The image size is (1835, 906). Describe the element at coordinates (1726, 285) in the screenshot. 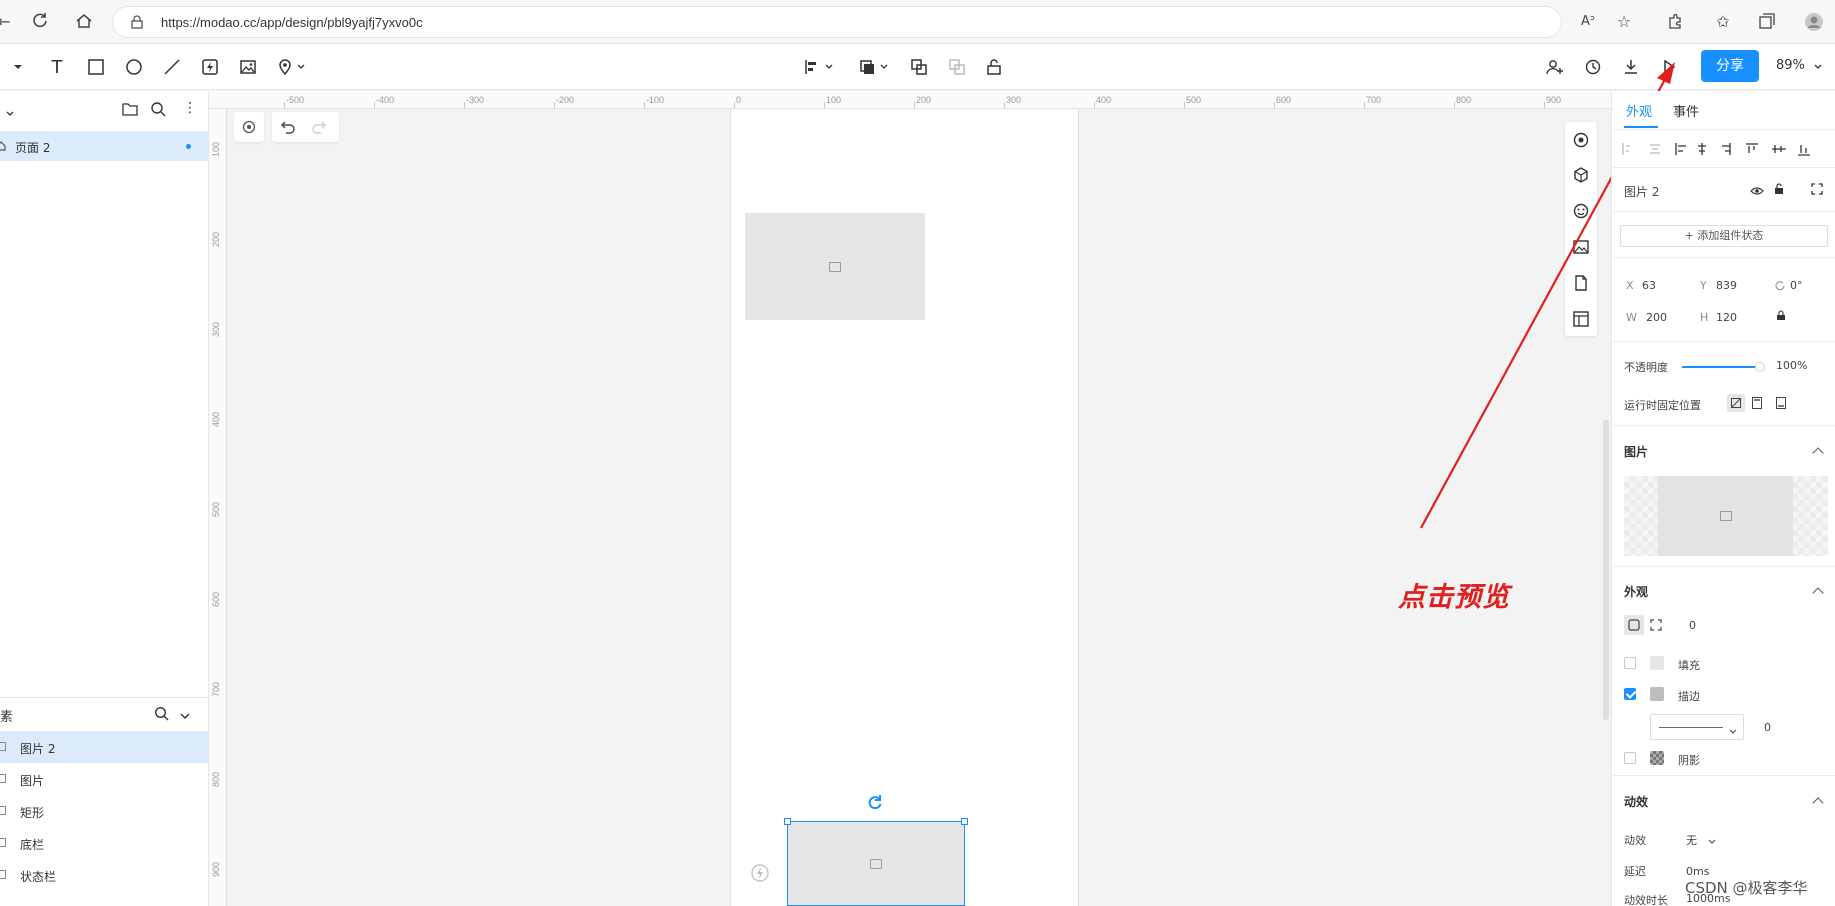

I see `y-input: 839` at that location.